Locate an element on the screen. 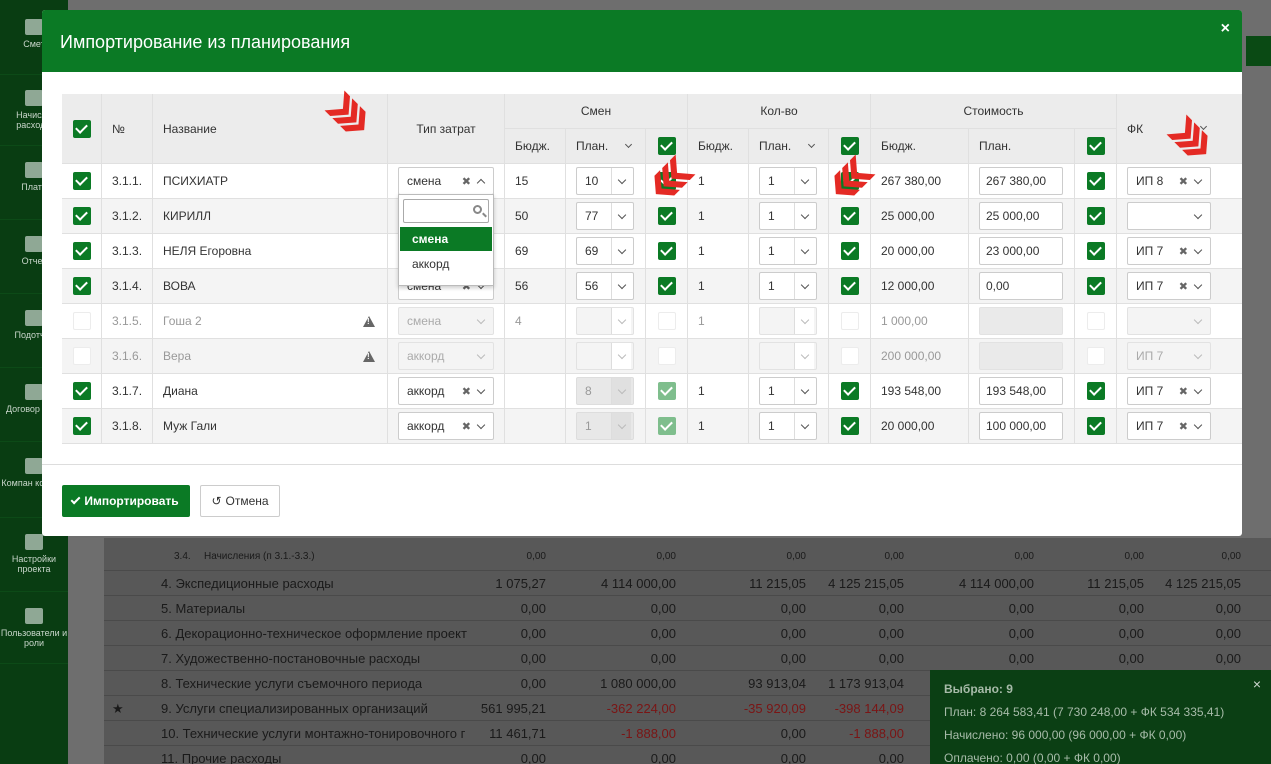 This screenshot has width=1271, height=764. cost-plan-input: 23 000,00 is located at coordinates (1021, 251).